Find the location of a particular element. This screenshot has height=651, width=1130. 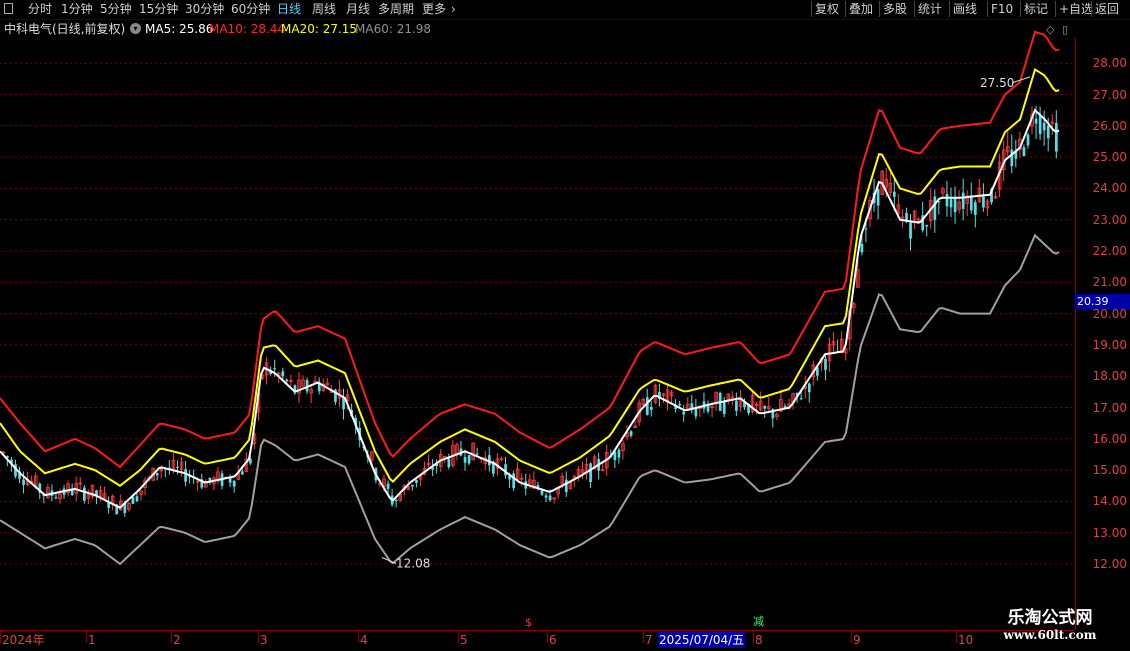

period-tab-3: 15分钟 is located at coordinates (158, 9).